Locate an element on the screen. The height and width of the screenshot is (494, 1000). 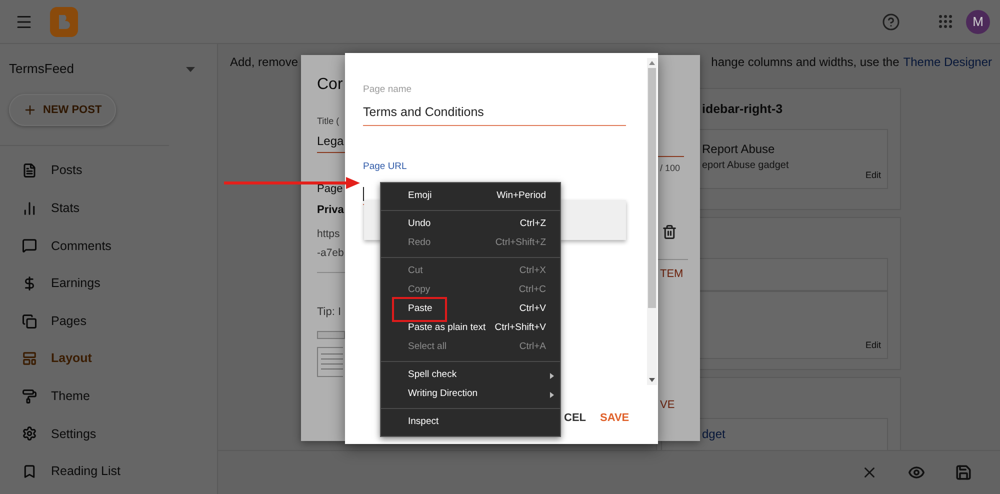
scroll-up-icon is located at coordinates (652, 63).